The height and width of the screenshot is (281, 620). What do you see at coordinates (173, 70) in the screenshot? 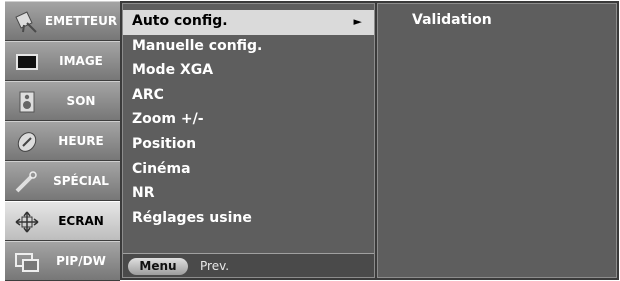
I see `menu-item-label: Mode XGA` at bounding box center [173, 70].